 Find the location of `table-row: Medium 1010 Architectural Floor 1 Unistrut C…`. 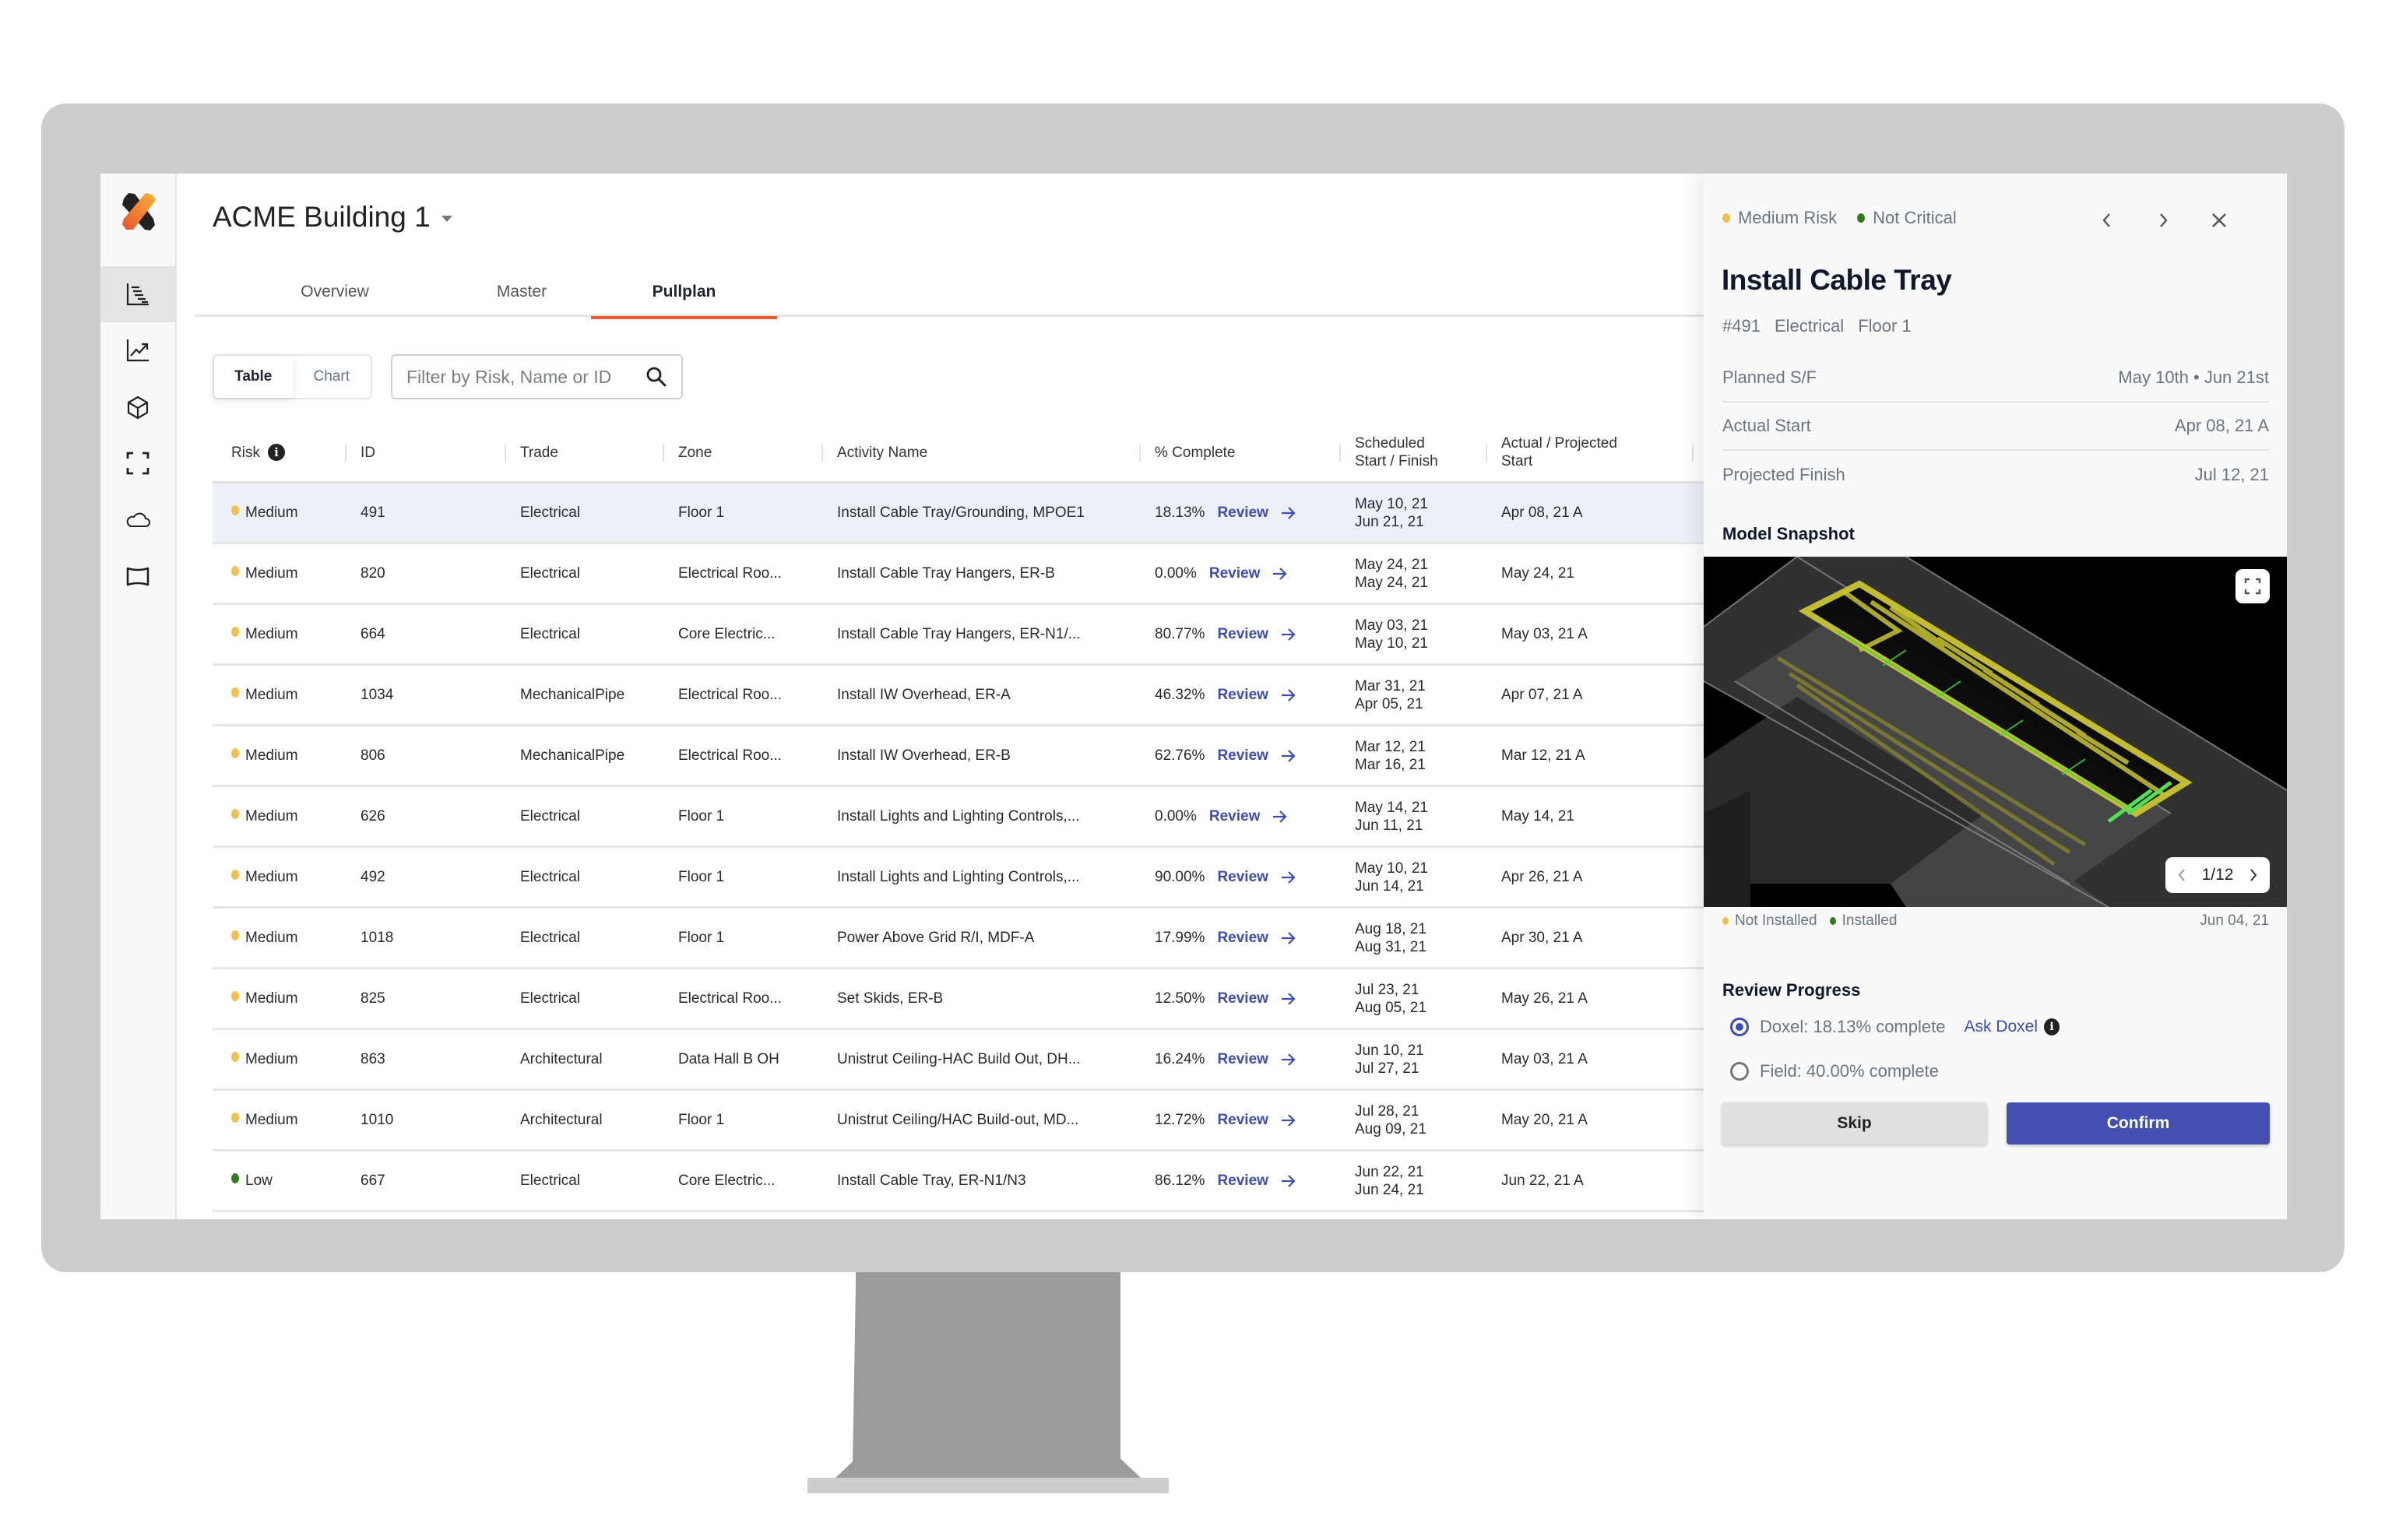

table-row: Medium 1010 Architectural Floor 1 Unistrut C… is located at coordinates (958, 1121).